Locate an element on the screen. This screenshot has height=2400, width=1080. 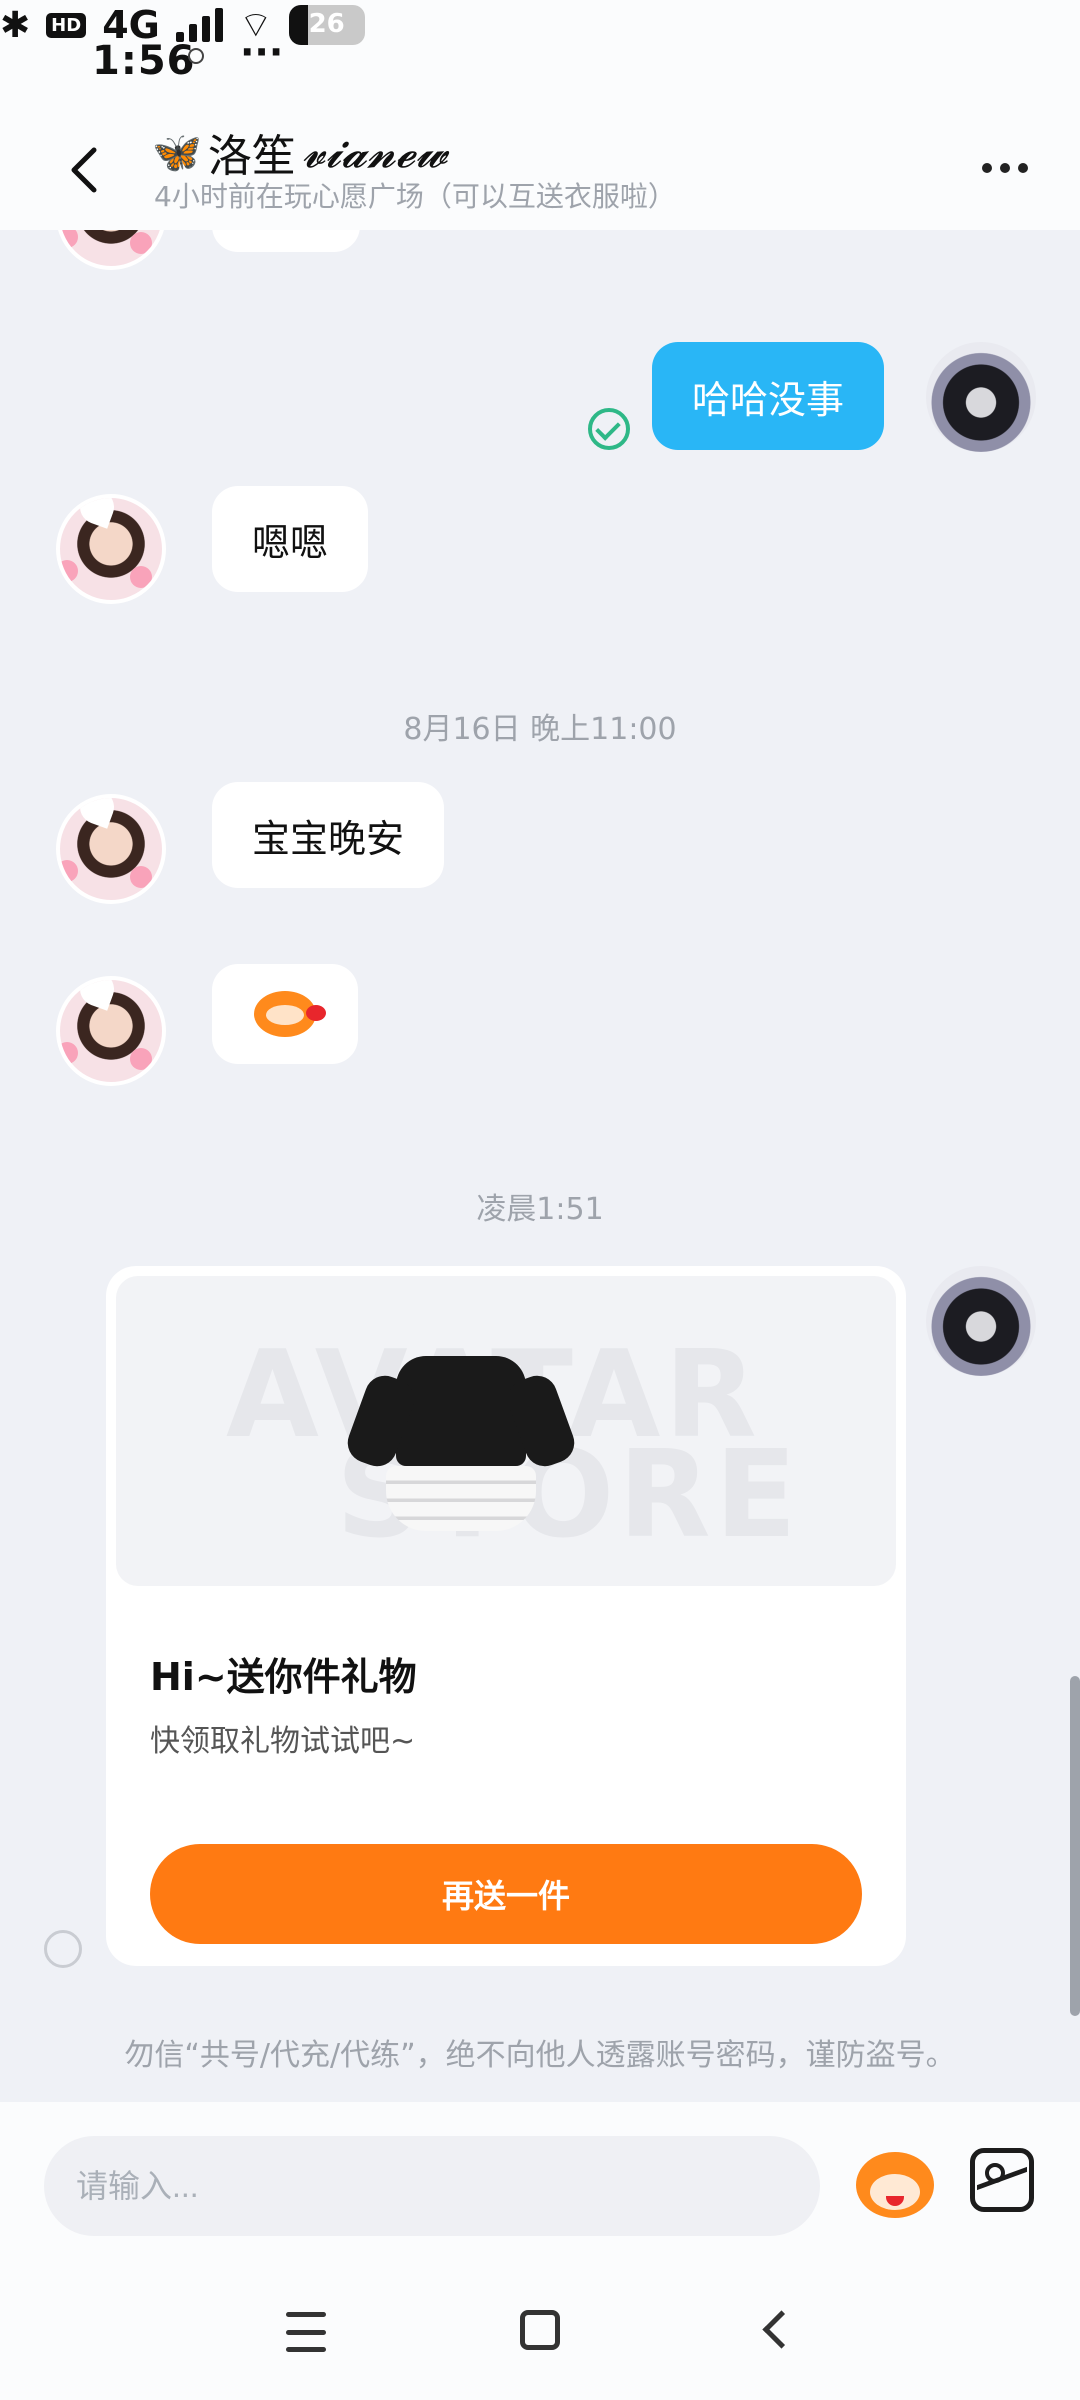
image-icon is located at coordinates (1002, 2180).